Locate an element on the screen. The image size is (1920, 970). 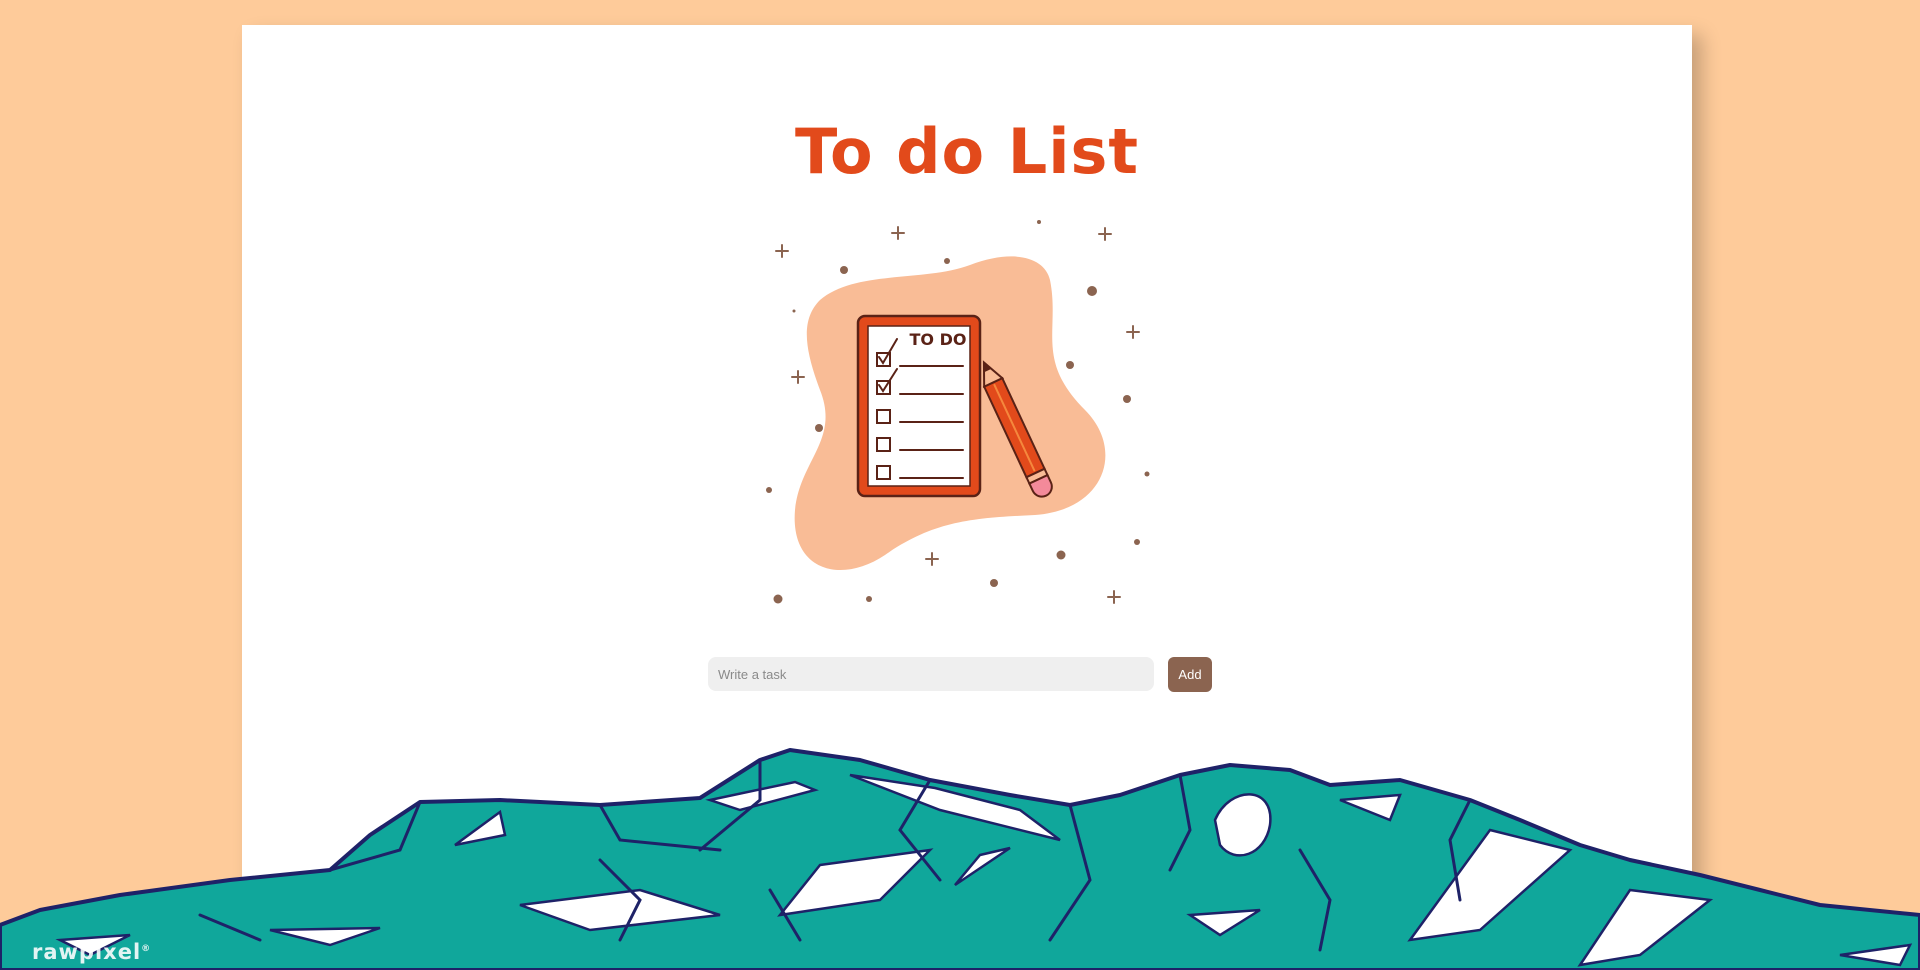
todo-clipboard-illustration: TO DO is located at coordinates (958, 412).